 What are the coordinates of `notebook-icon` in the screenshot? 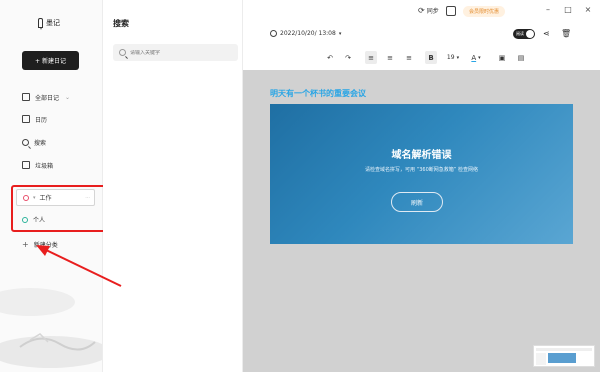 It's located at (26, 97).